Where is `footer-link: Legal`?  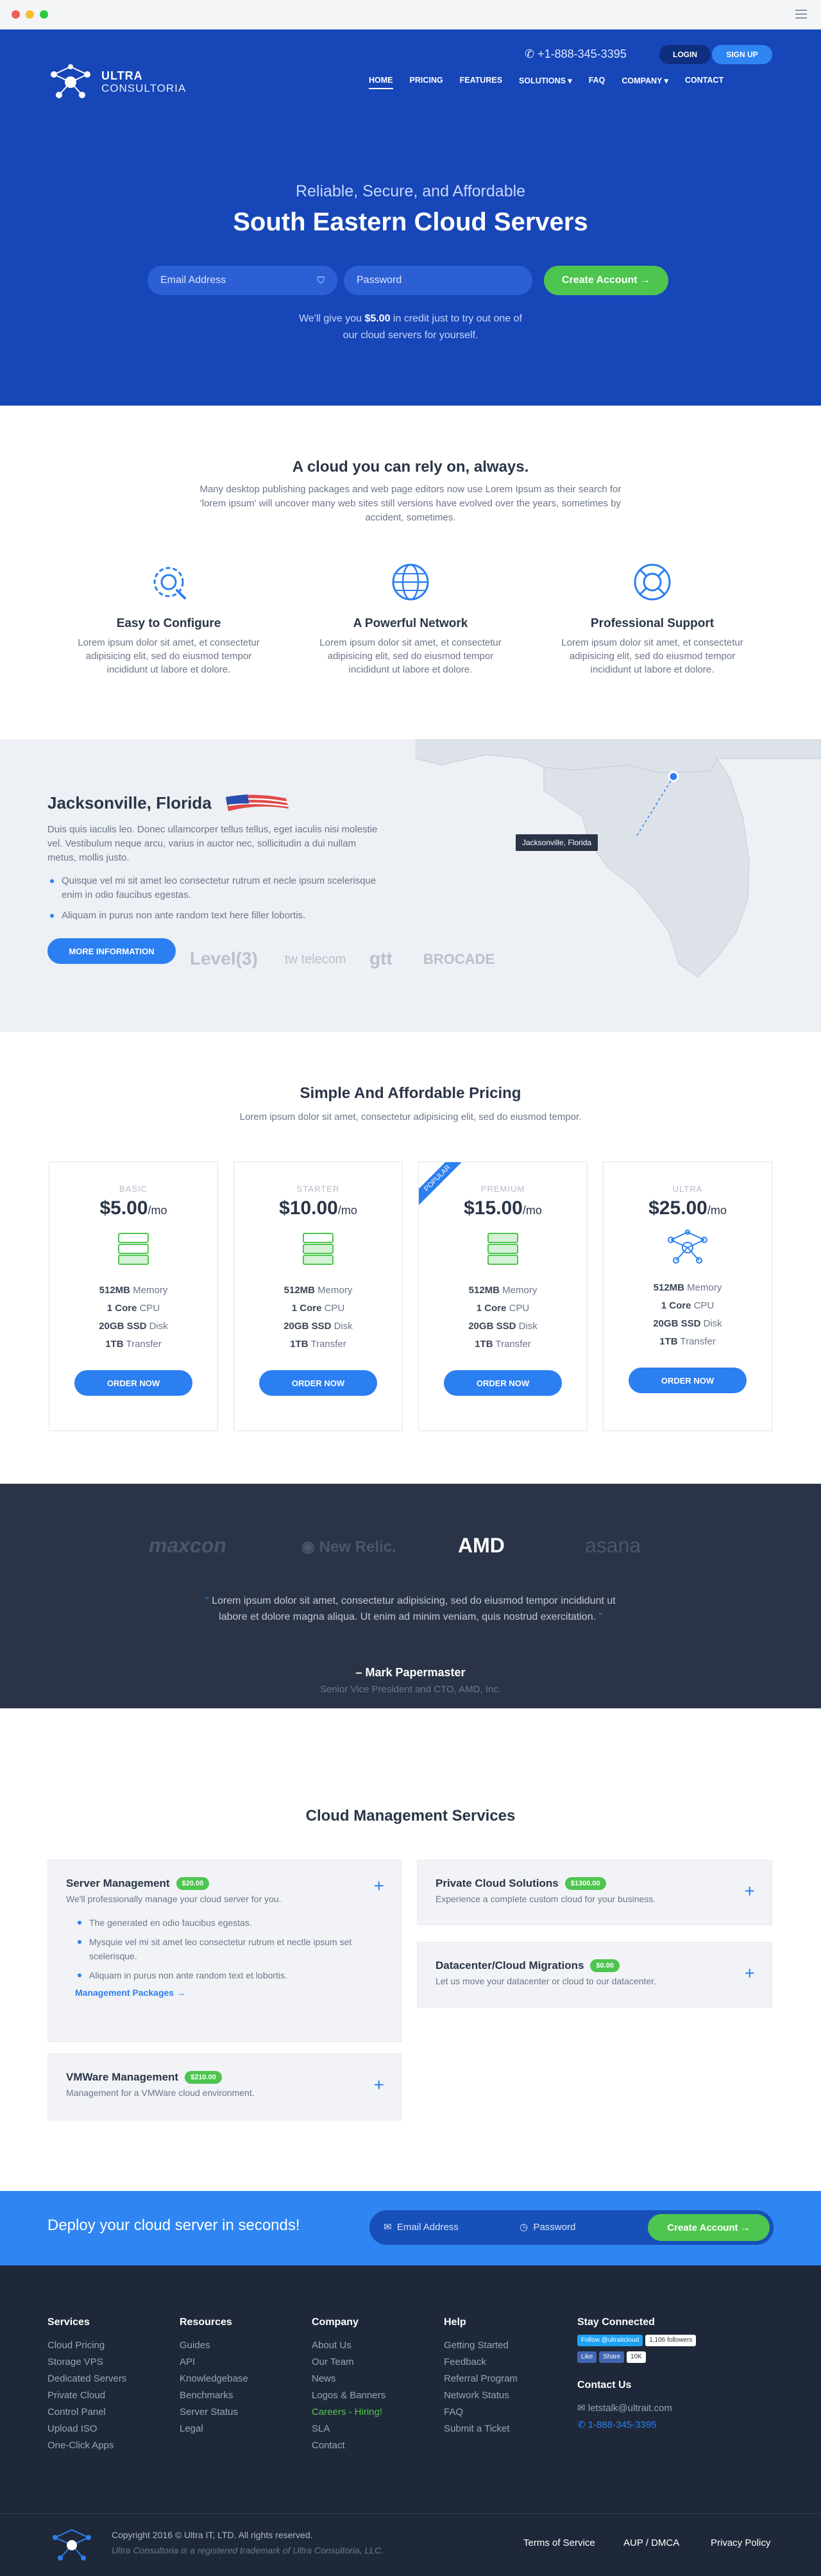 footer-link: Legal is located at coordinates (214, 2429).